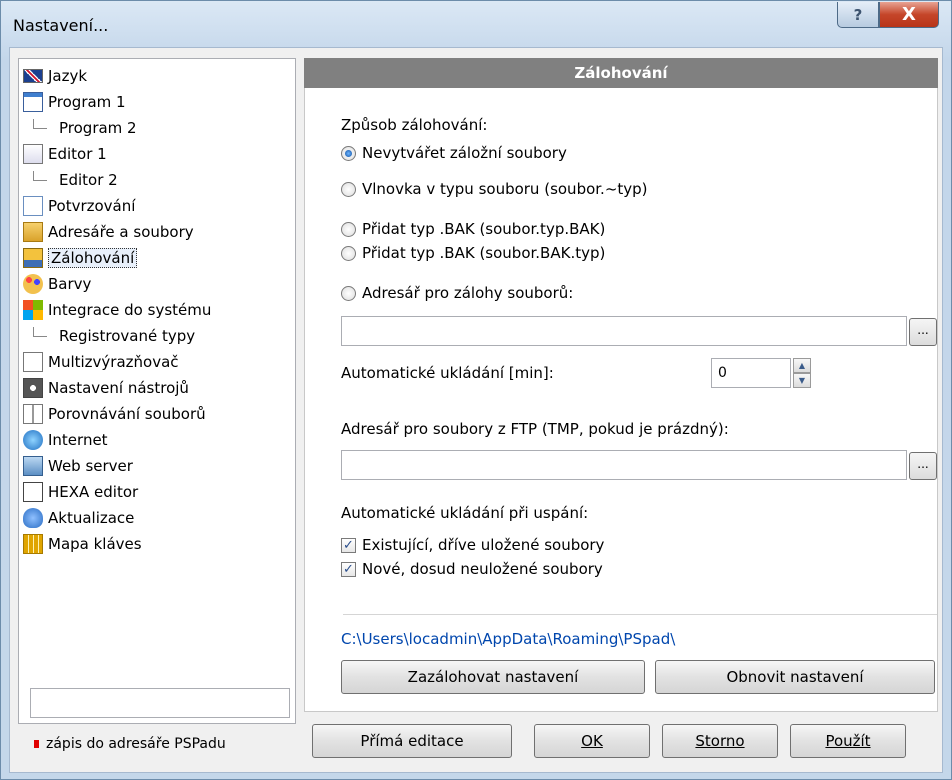  Describe the element at coordinates (33, 101) in the screenshot. I see `window-icon` at that location.